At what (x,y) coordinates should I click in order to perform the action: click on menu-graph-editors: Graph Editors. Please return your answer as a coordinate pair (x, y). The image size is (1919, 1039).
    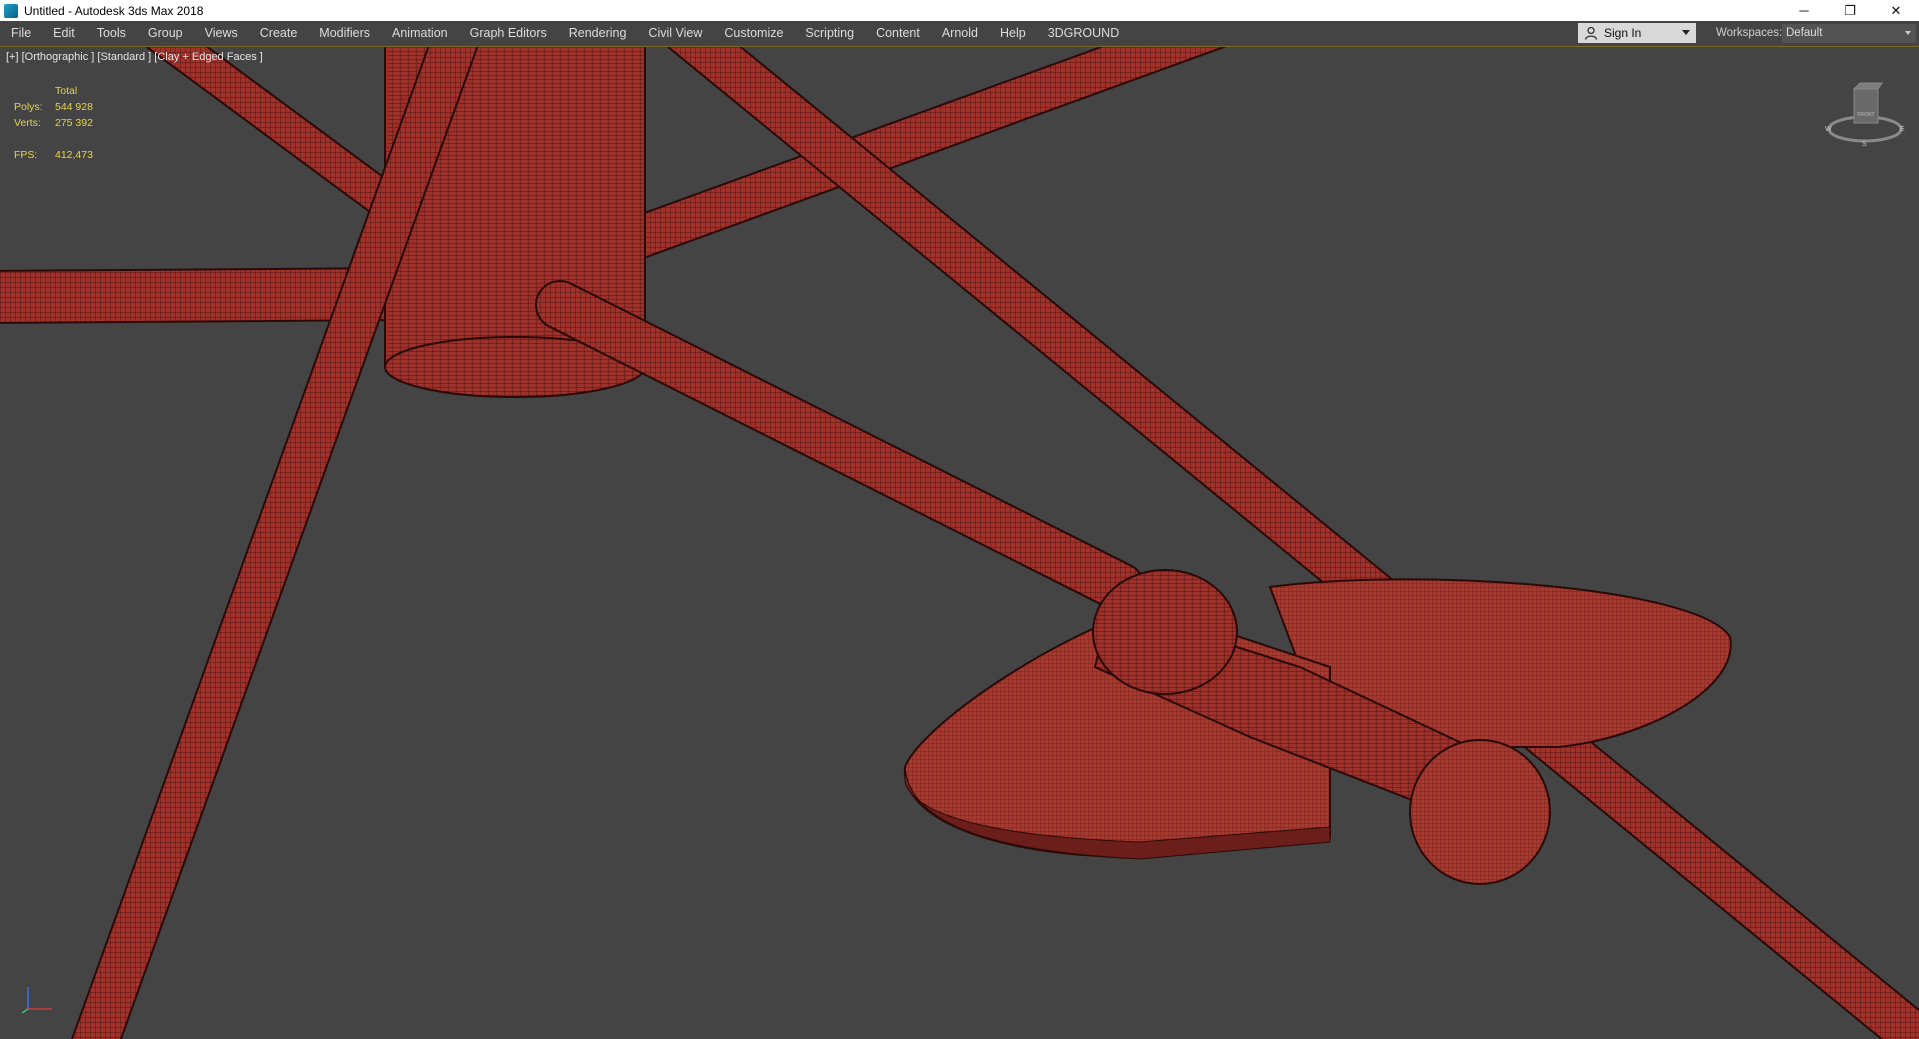
    Looking at the image, I should click on (508, 33).